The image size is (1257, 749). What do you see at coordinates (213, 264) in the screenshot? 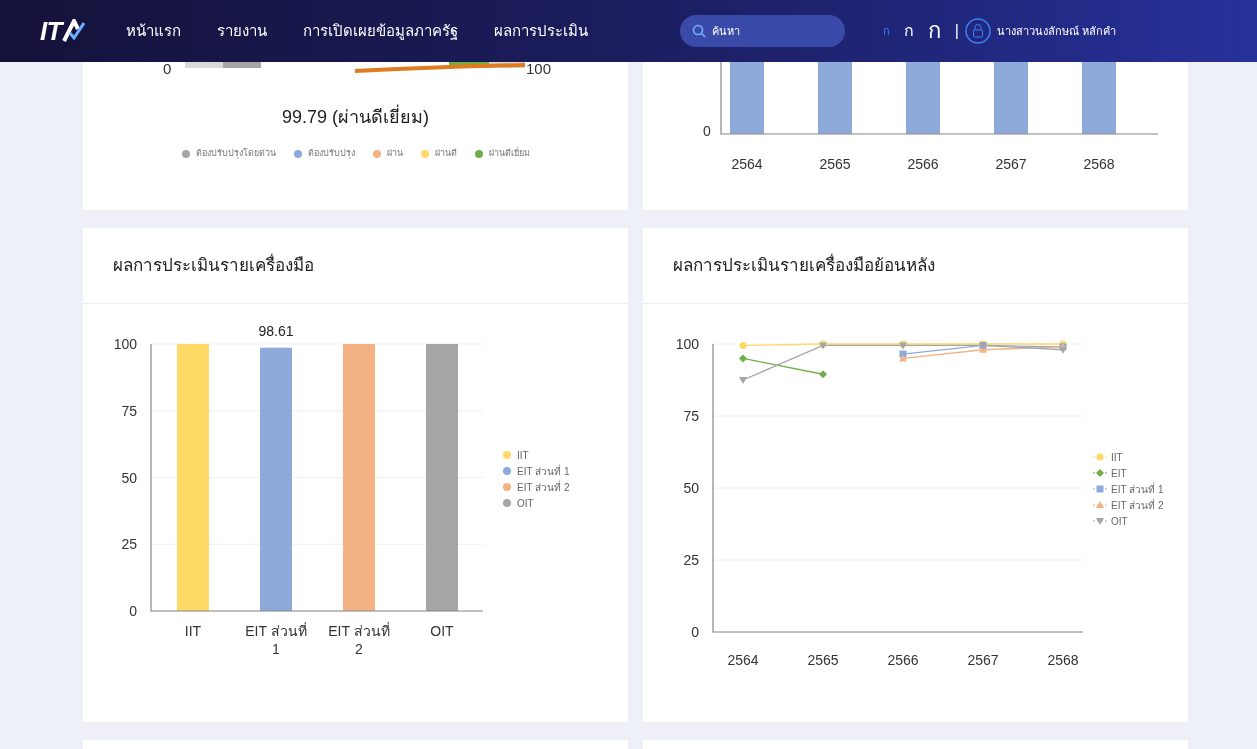
I see `card-title: ผลการประเมินรายเครื่องมือ` at bounding box center [213, 264].